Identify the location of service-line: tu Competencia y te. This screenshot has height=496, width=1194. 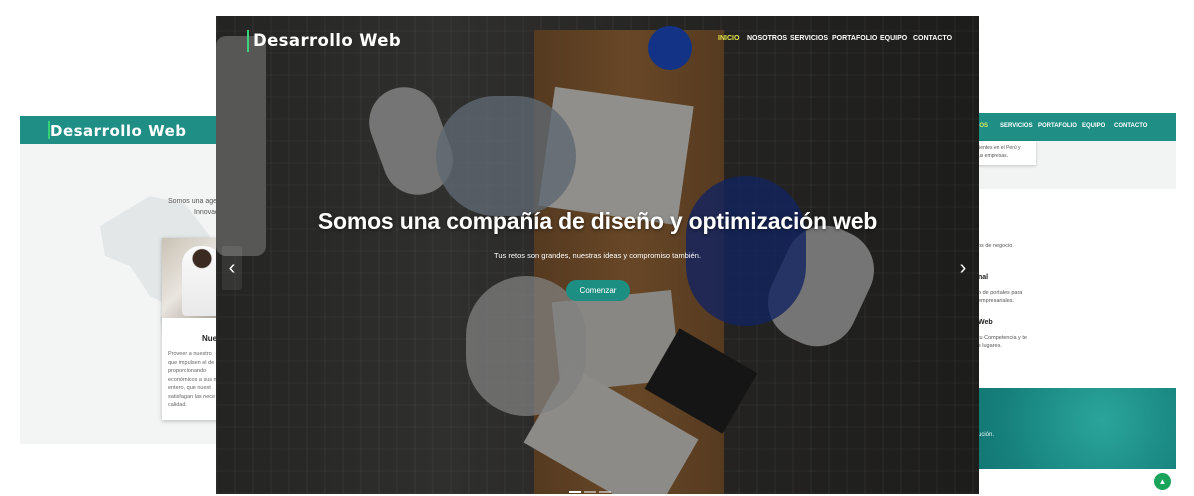
(1002, 338).